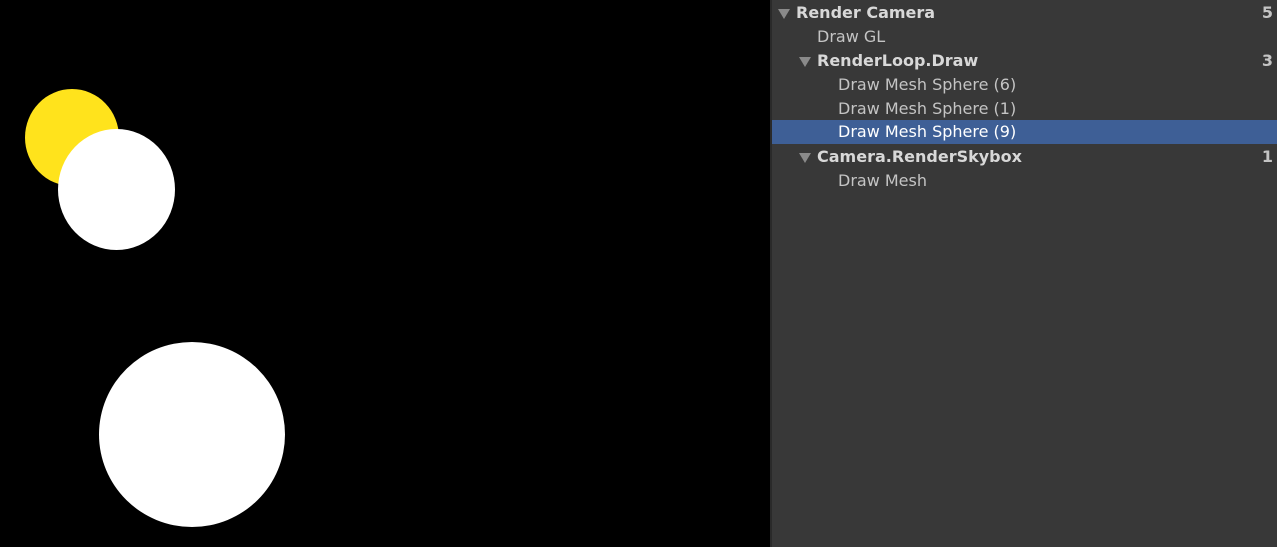  What do you see at coordinates (851, 36) in the screenshot?
I see `tree-row-label: Draw GL` at bounding box center [851, 36].